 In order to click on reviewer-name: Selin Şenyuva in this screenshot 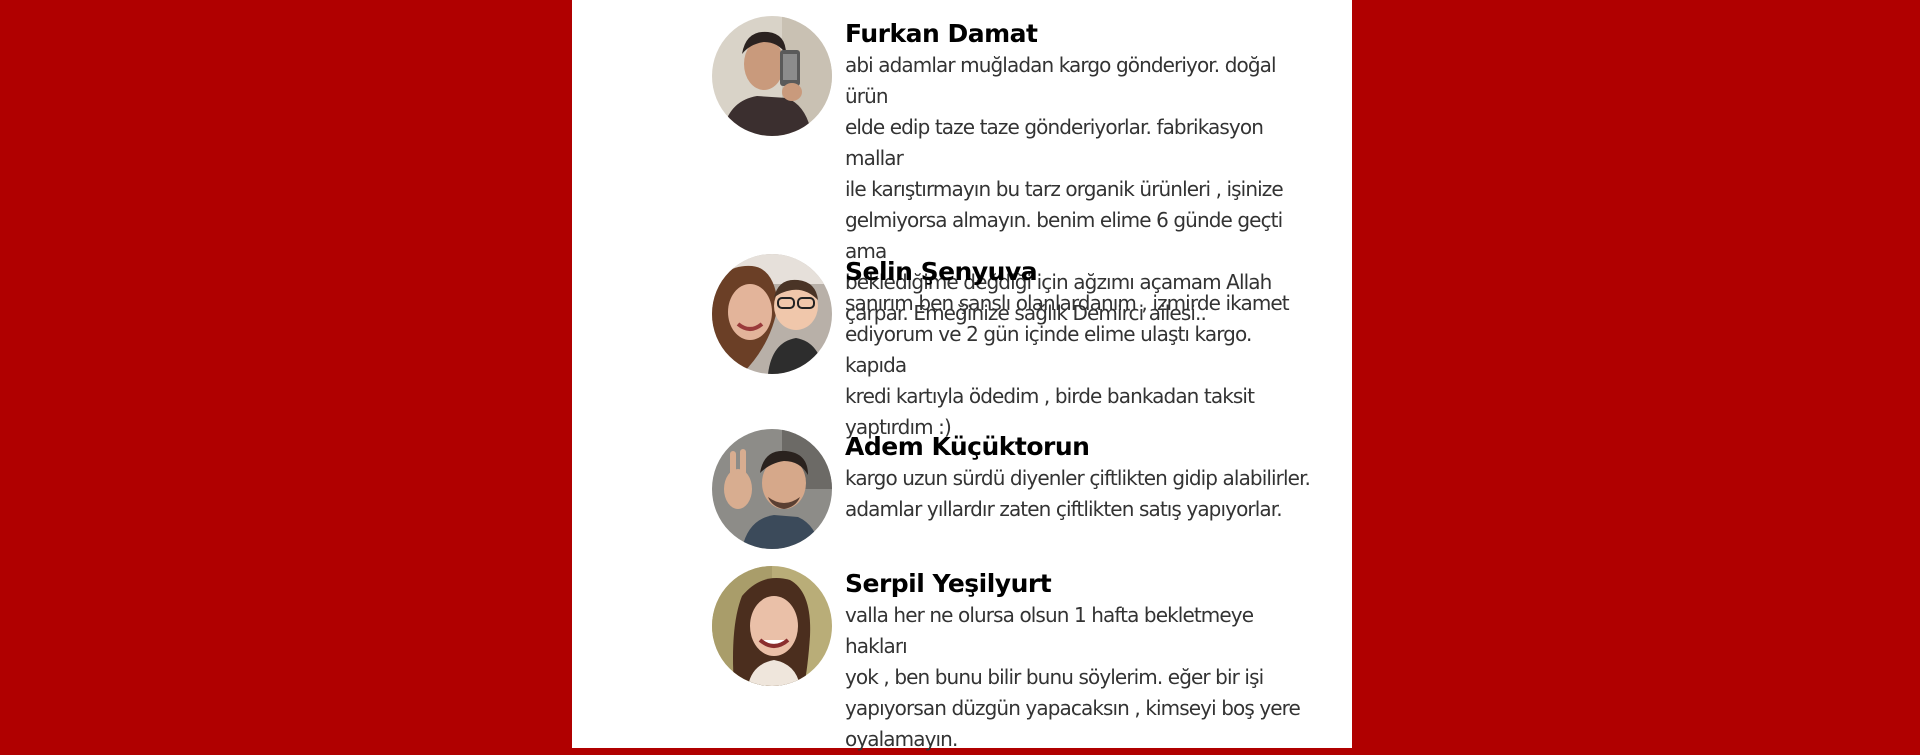, I will do `click(941, 271)`.